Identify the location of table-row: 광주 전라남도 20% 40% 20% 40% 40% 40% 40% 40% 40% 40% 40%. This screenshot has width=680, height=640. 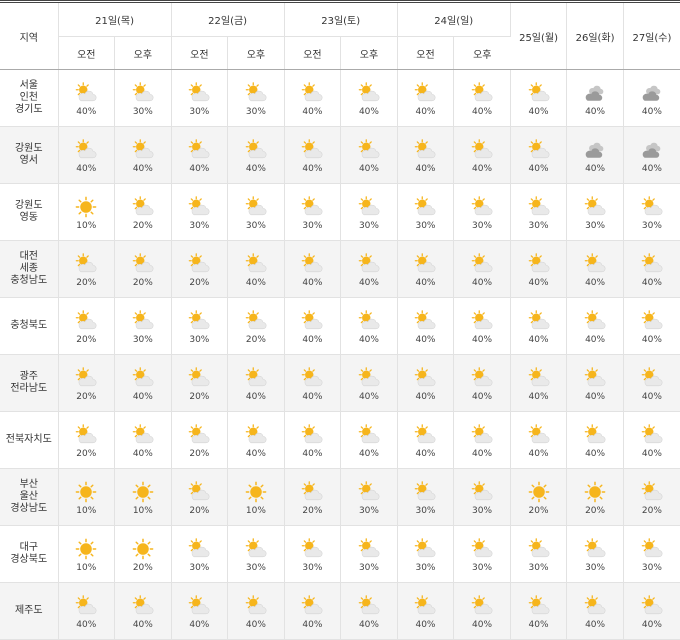
(340, 383).